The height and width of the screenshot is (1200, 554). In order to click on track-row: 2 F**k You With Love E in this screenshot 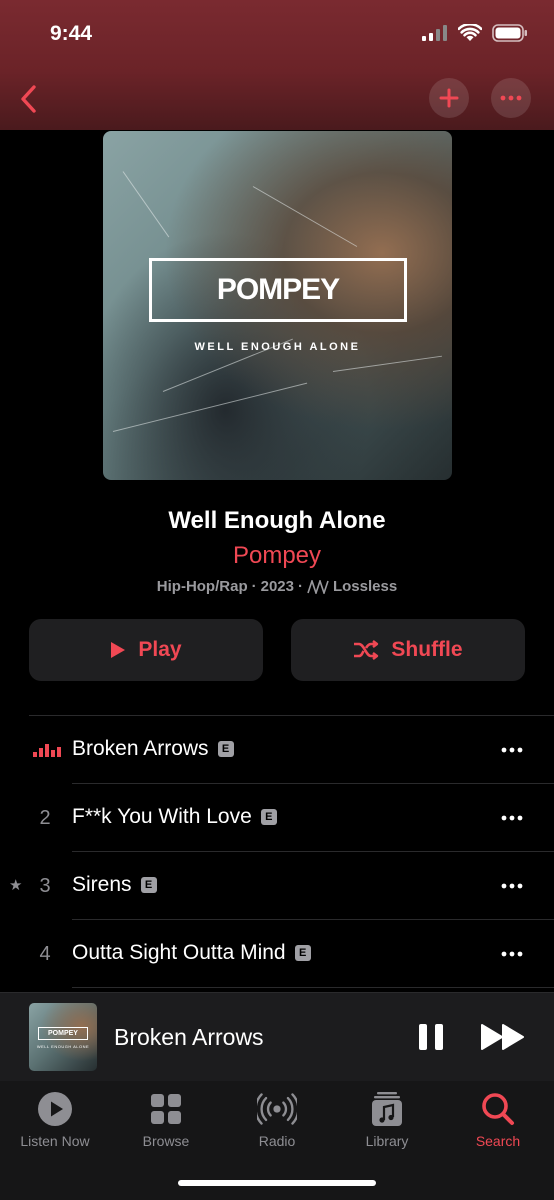, I will do `click(277, 818)`.